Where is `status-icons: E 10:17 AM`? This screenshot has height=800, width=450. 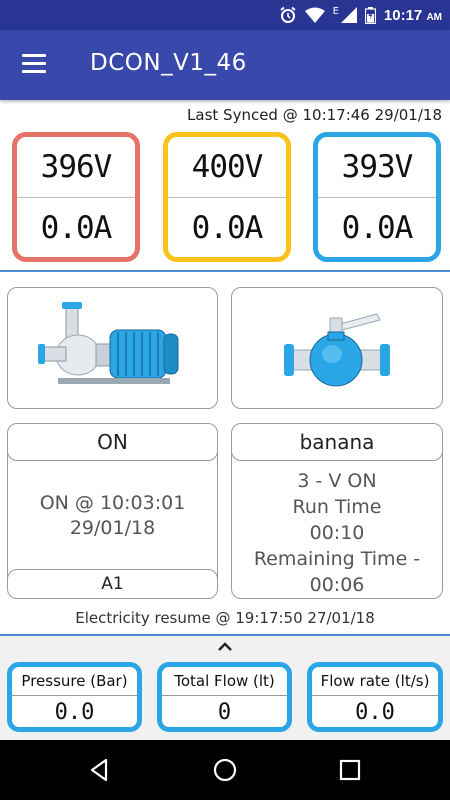 status-icons: E 10:17 AM is located at coordinates (360, 15).